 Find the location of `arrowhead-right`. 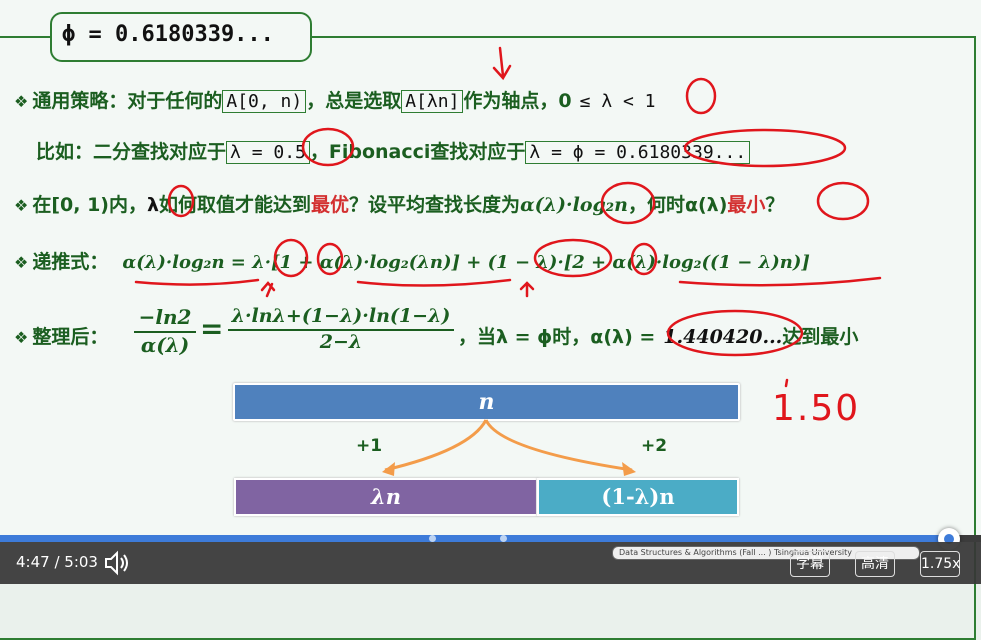

arrowhead-right is located at coordinates (629, 469).